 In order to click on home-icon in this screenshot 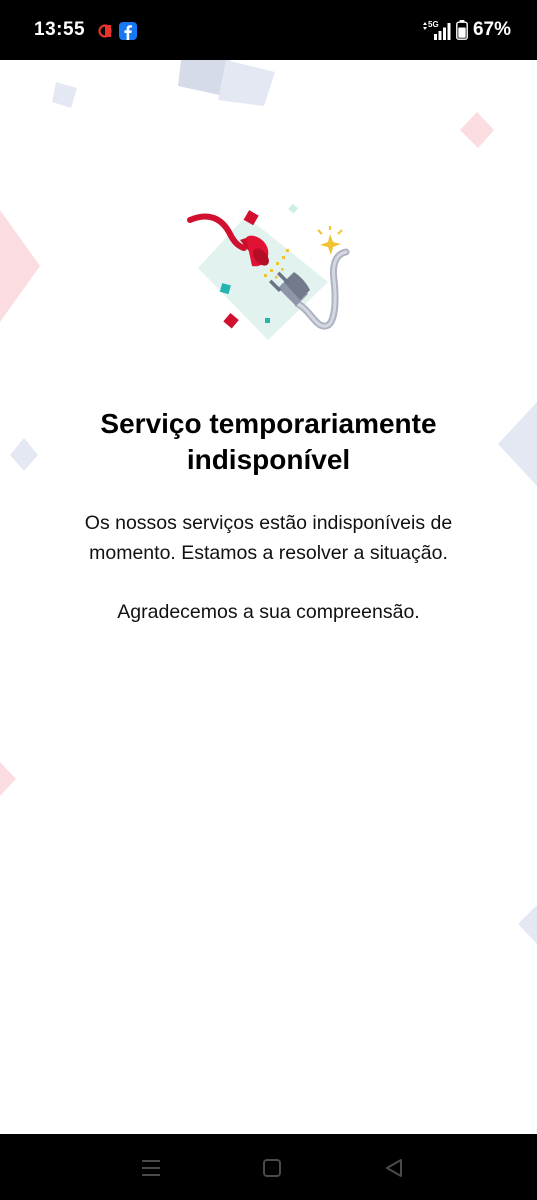, I will do `click(272, 1168)`.